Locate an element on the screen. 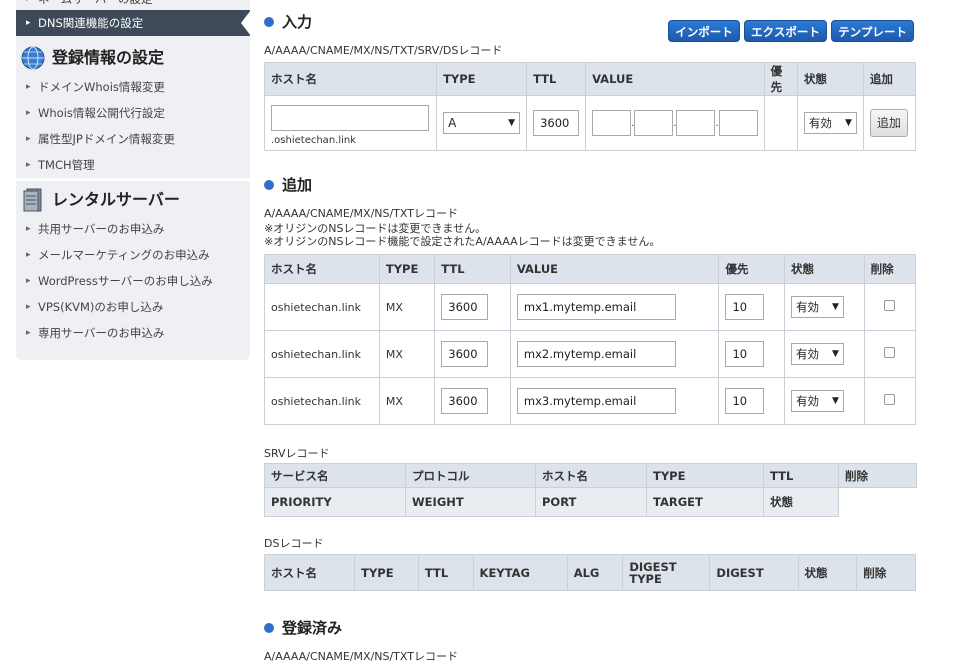  header-add: 追加 is located at coordinates (889, 79).